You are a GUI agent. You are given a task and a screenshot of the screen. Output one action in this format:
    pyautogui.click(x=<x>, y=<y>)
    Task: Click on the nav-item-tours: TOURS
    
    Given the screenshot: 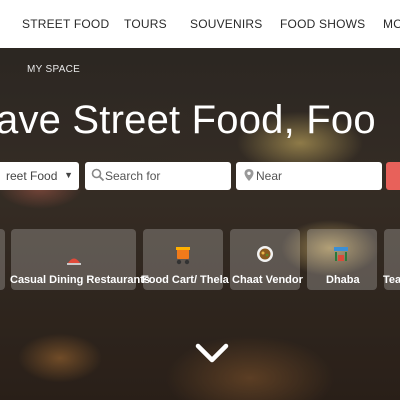 What is the action you would take?
    pyautogui.click(x=145, y=24)
    